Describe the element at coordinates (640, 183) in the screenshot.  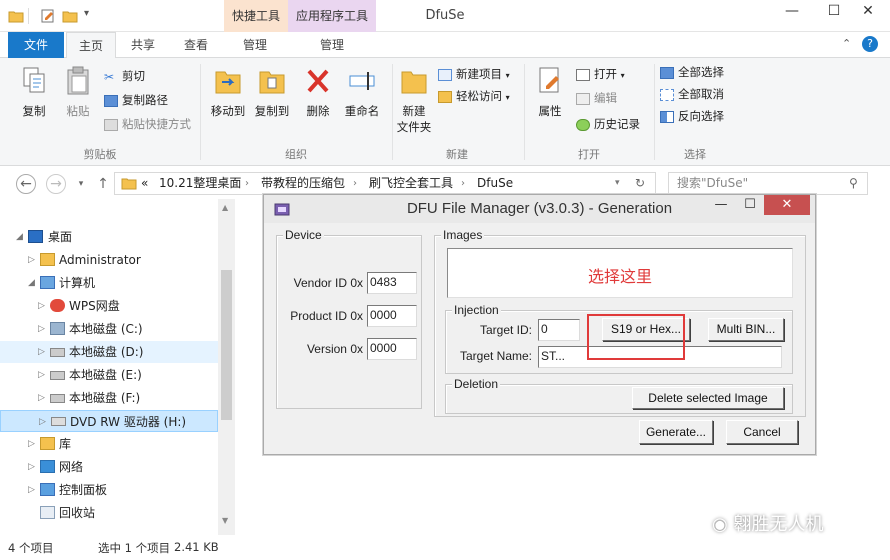
I see `refresh-icon: ↻` at that location.